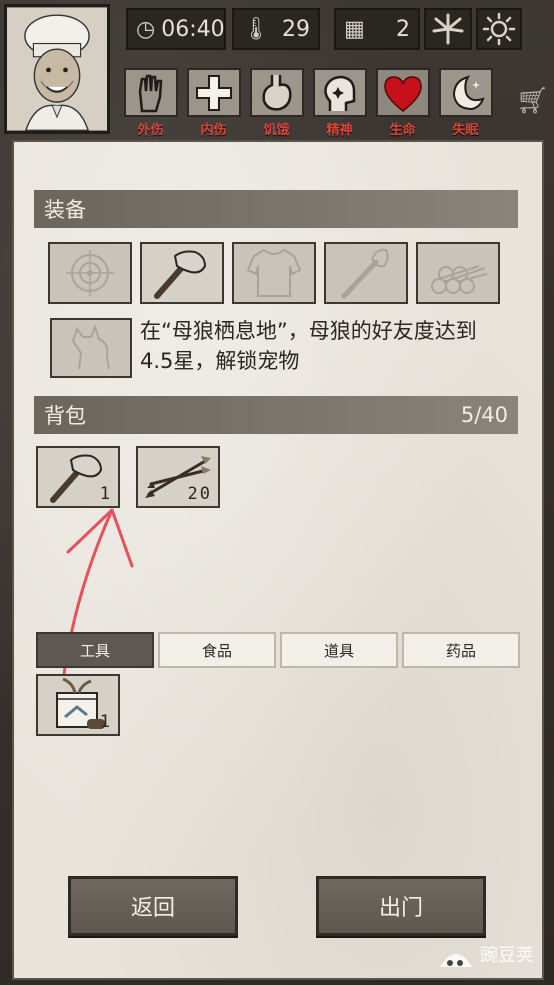 This screenshot has height=985, width=554. I want to click on time-display: ◷ 06:40, so click(176, 29).